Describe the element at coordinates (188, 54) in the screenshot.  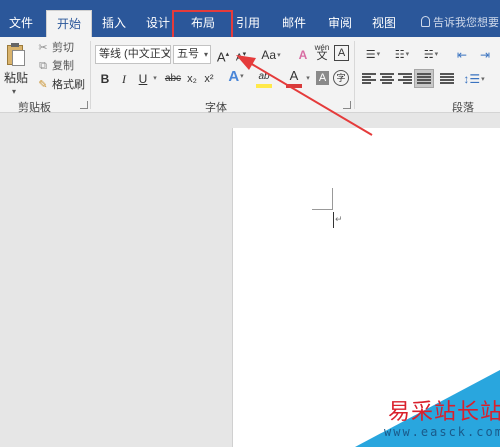
I see `font-size-value: 五号` at that location.